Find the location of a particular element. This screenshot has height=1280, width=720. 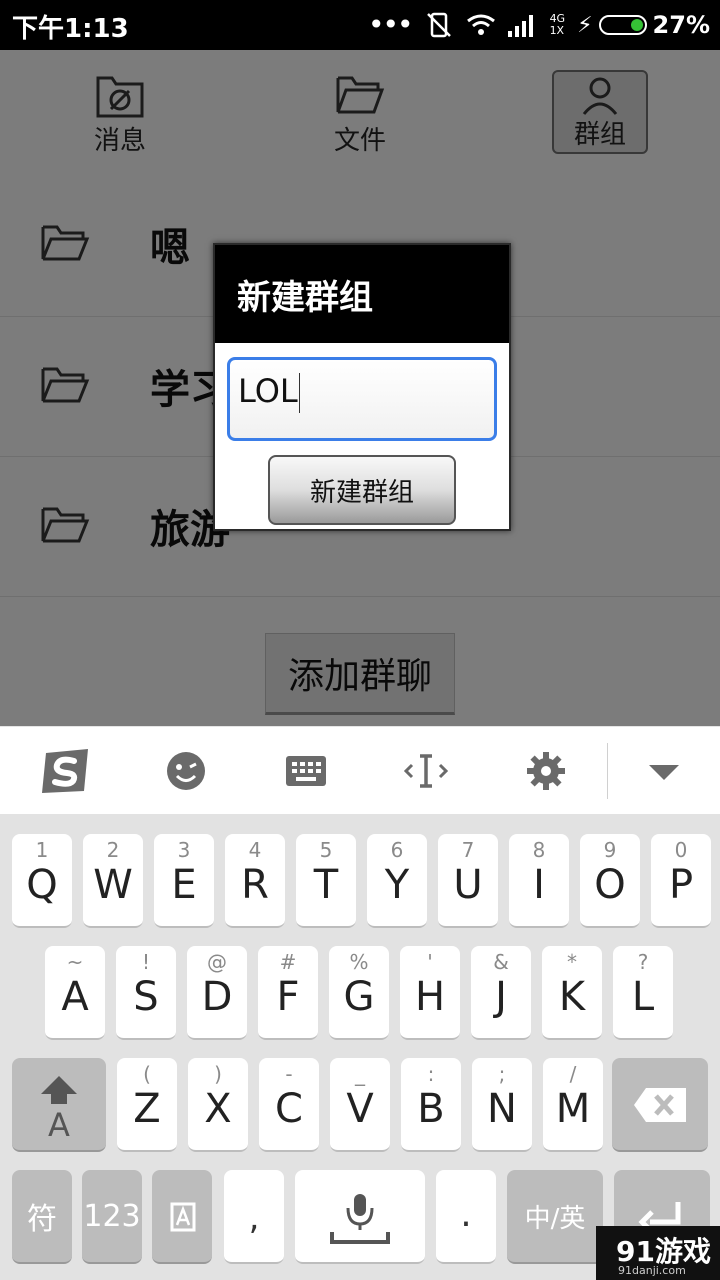

key-primary-label: B is located at coordinates (431, 1109).